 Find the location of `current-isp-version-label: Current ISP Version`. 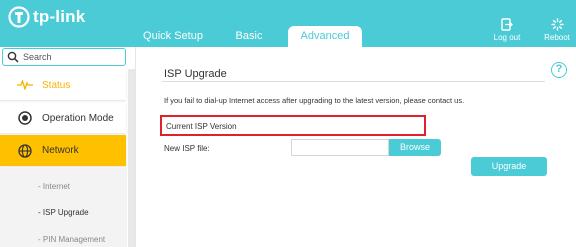

current-isp-version-label: Current ISP Version is located at coordinates (201, 126).